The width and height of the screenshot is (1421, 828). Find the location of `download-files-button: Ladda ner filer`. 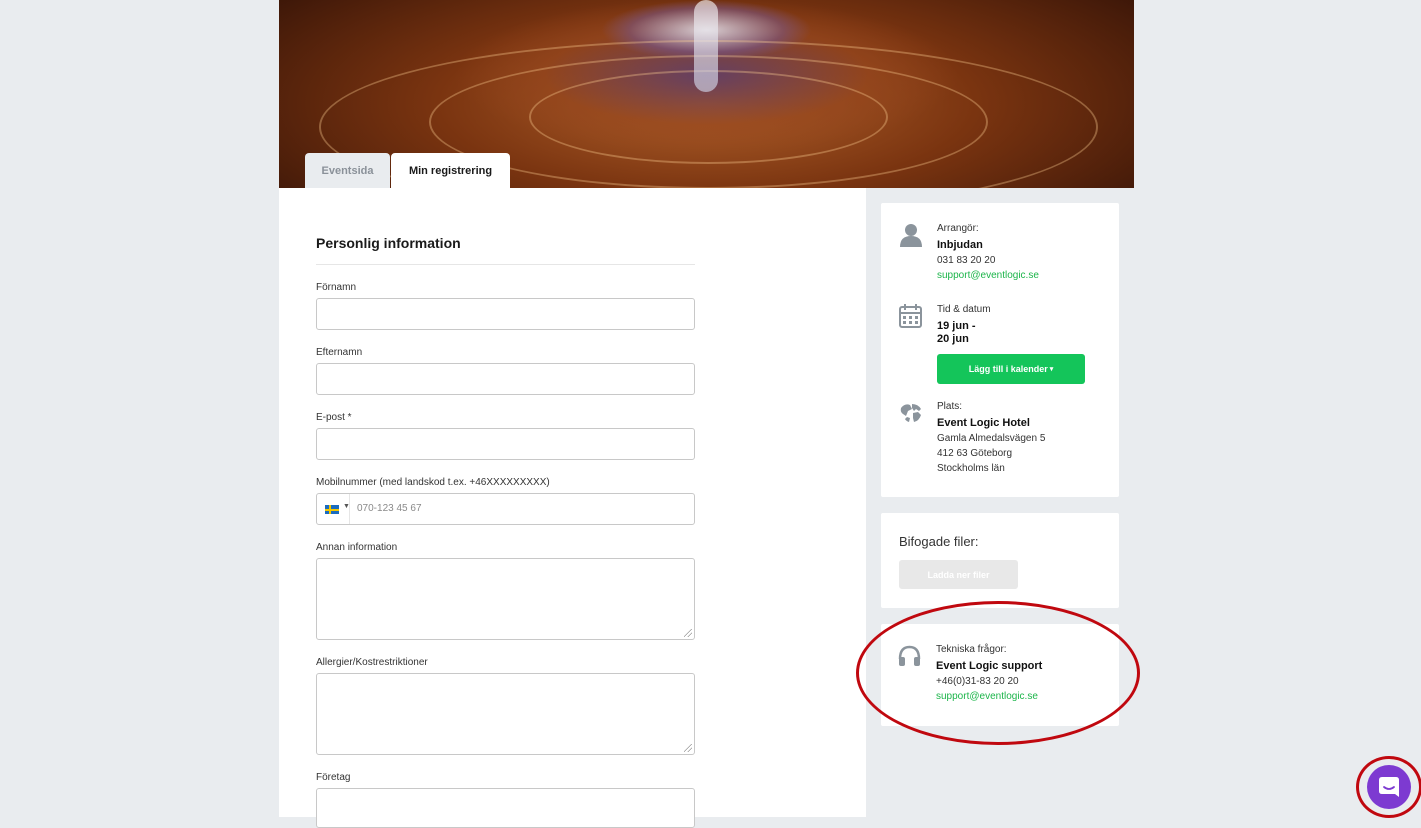

download-files-button: Ladda ner filer is located at coordinates (958, 574).